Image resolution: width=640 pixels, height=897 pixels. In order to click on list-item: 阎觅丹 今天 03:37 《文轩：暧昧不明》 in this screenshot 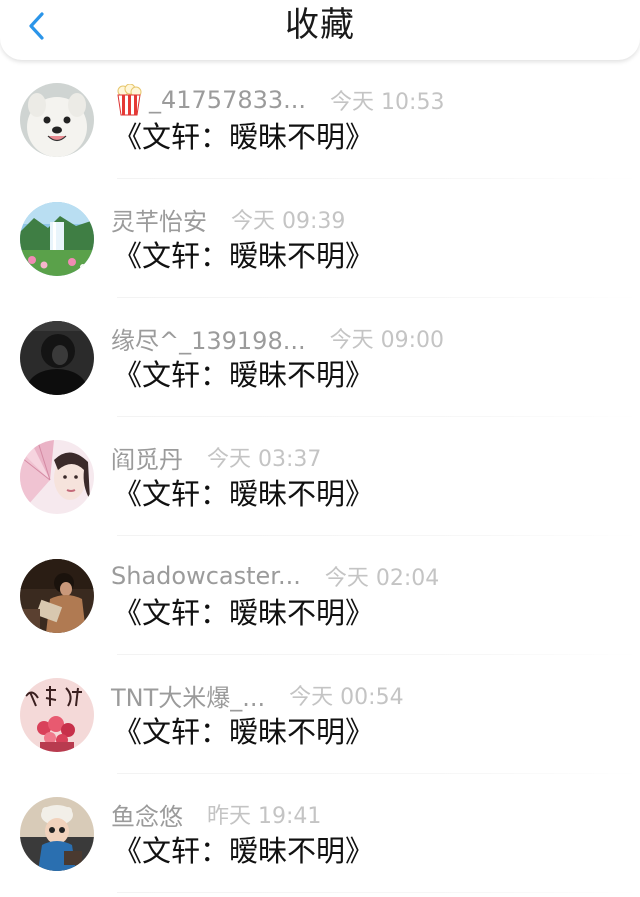, I will do `click(320, 476)`.